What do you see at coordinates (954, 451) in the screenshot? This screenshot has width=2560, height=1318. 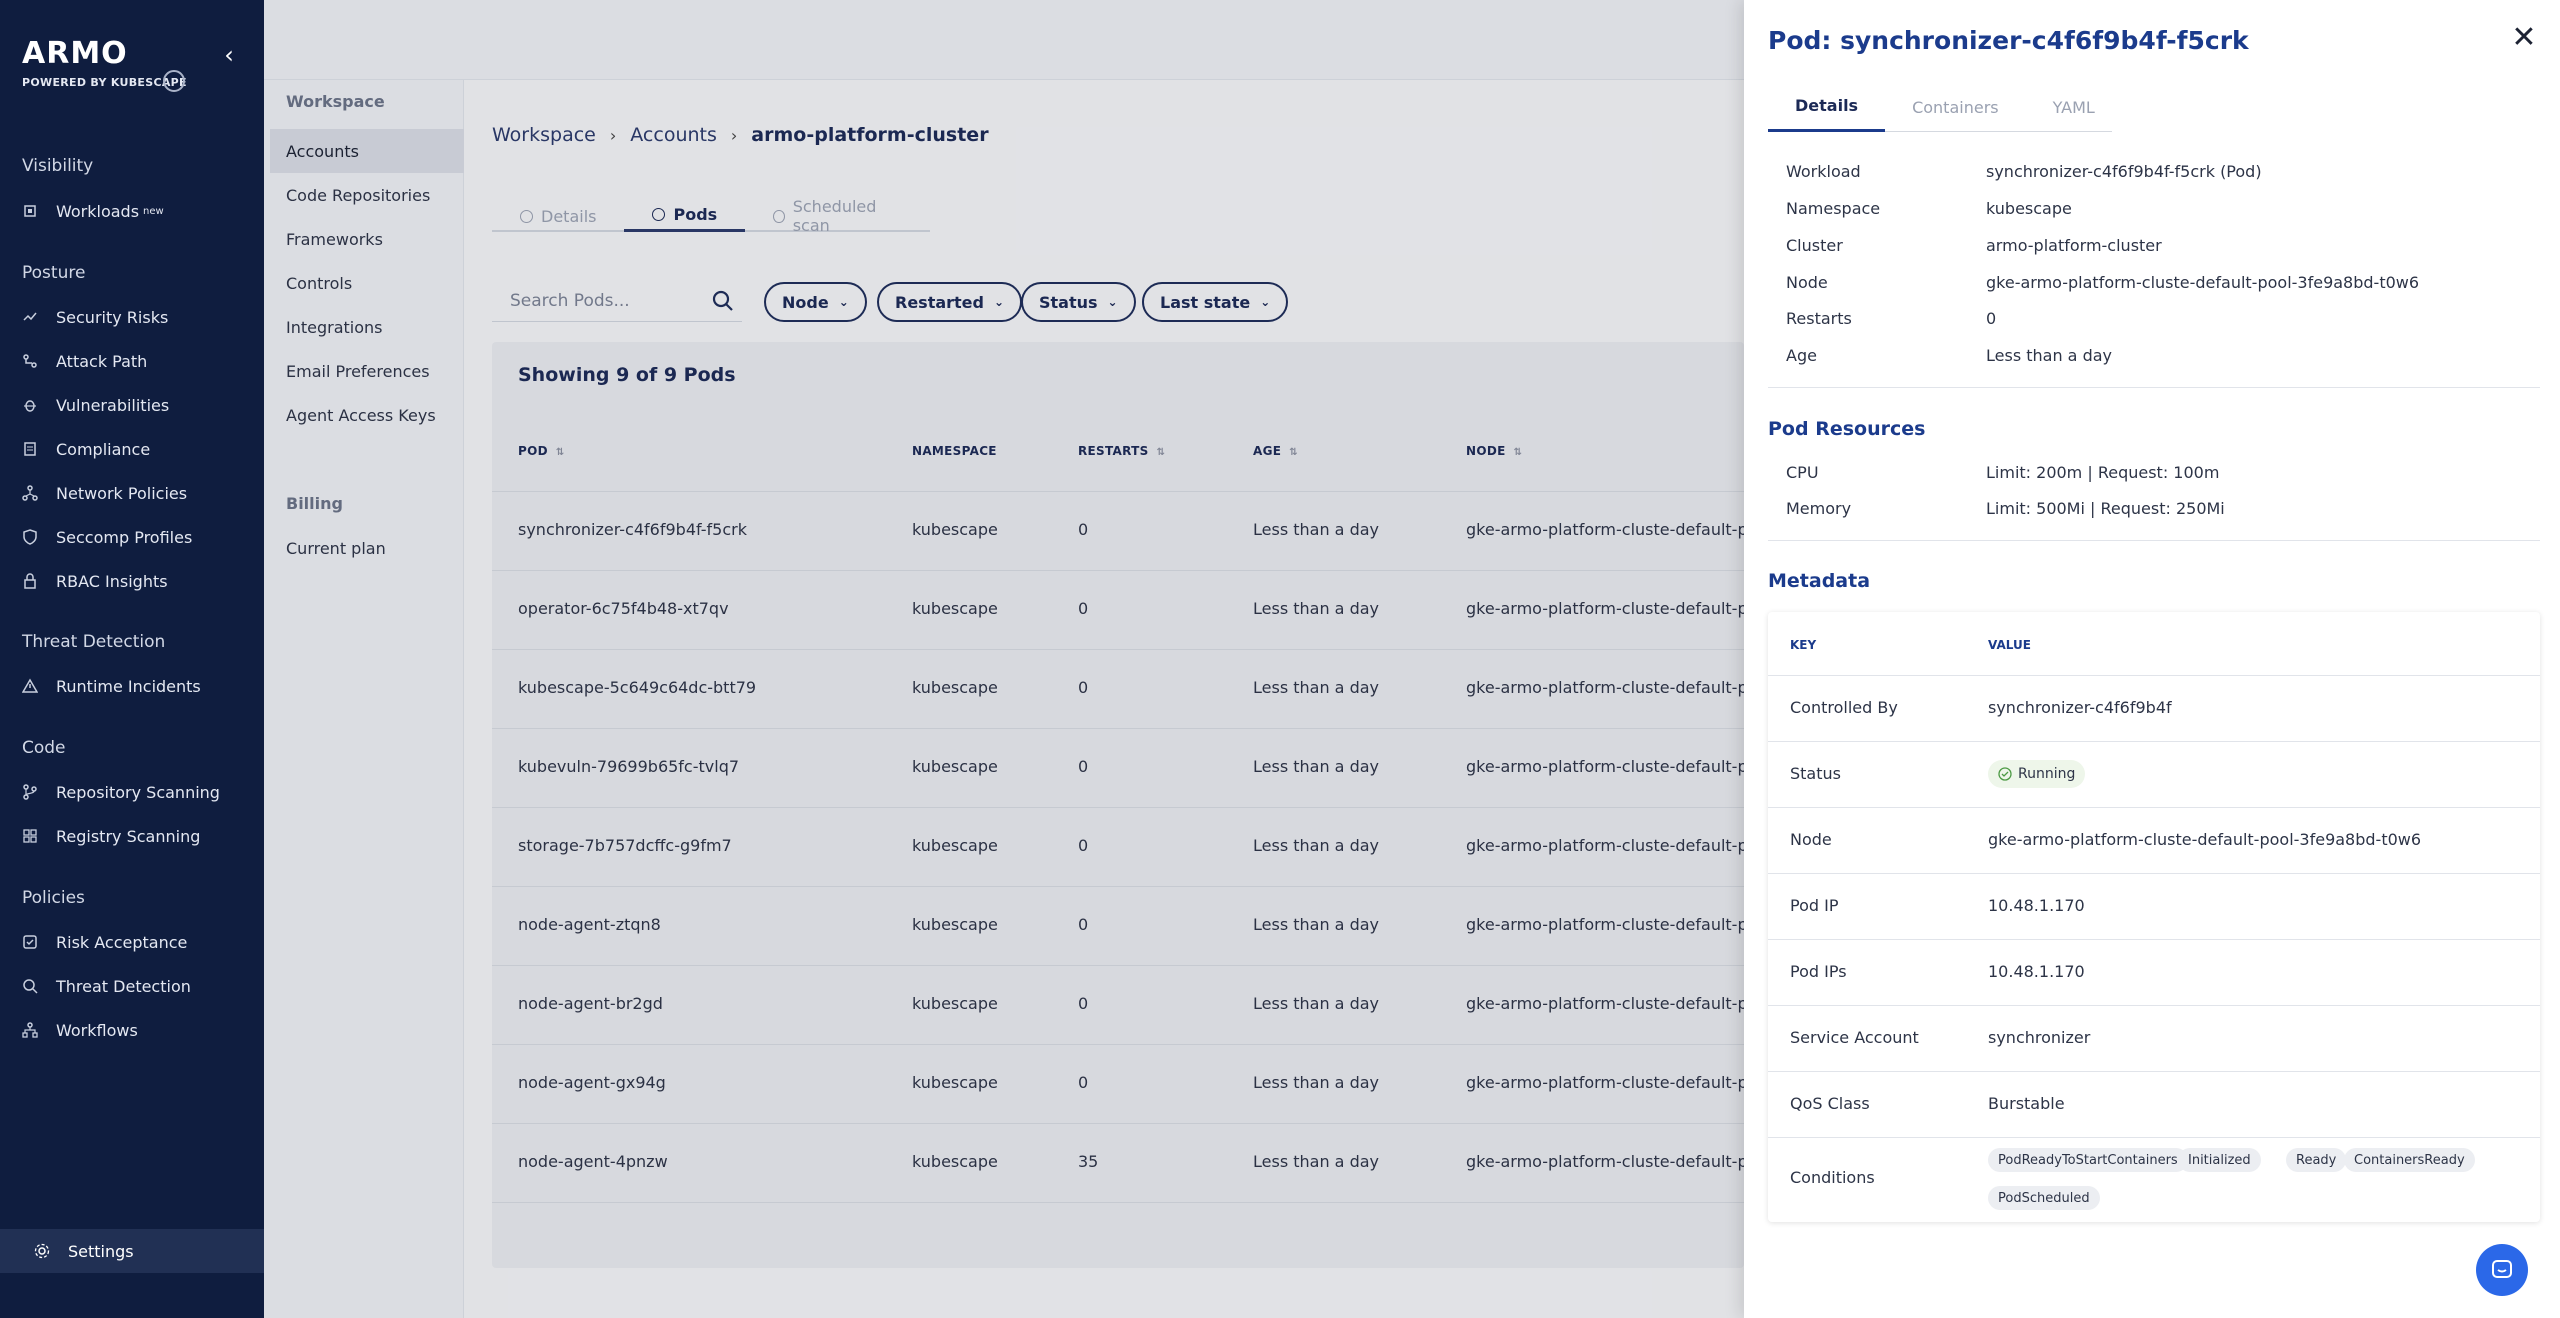 I see `column-namespace: NAMESPACE` at bounding box center [954, 451].